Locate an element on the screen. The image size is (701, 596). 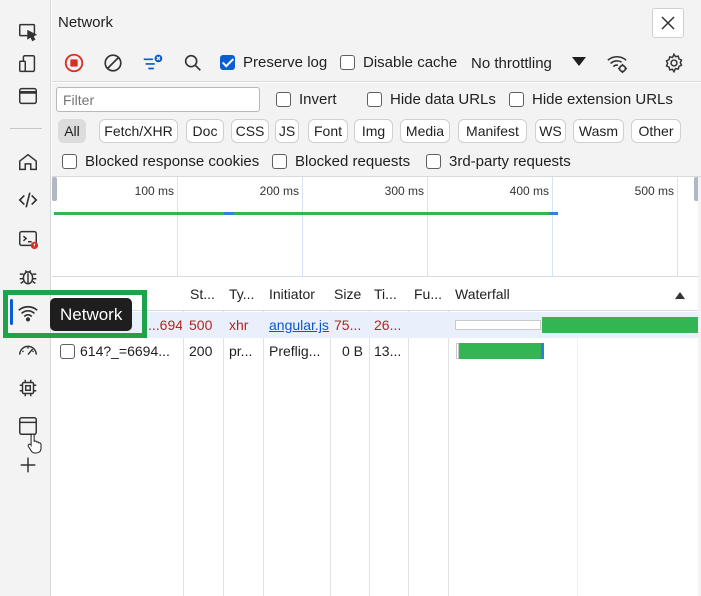
clear-button is located at coordinates (113, 63).